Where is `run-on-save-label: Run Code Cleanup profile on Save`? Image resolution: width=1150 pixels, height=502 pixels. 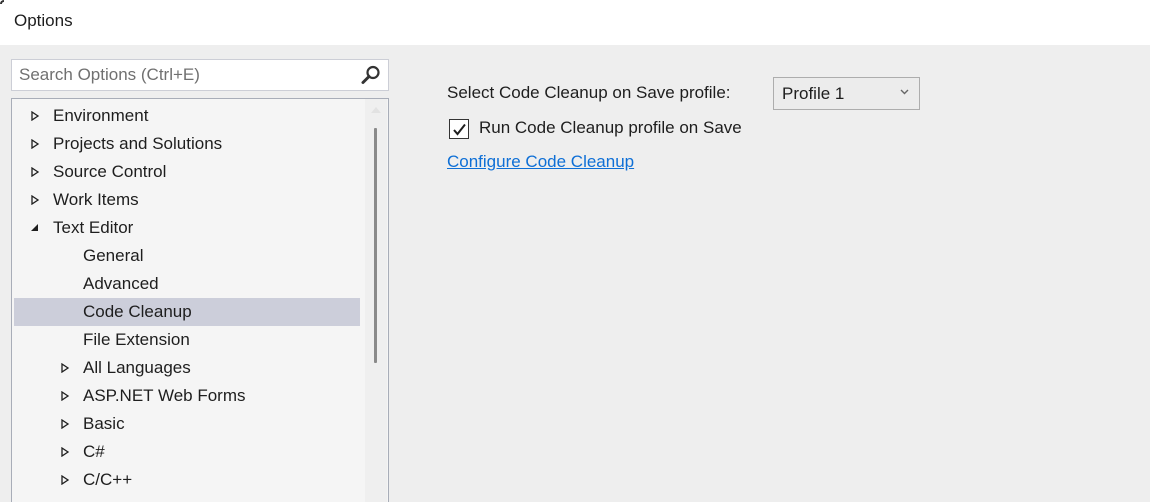 run-on-save-label: Run Code Cleanup profile on Save is located at coordinates (610, 128).